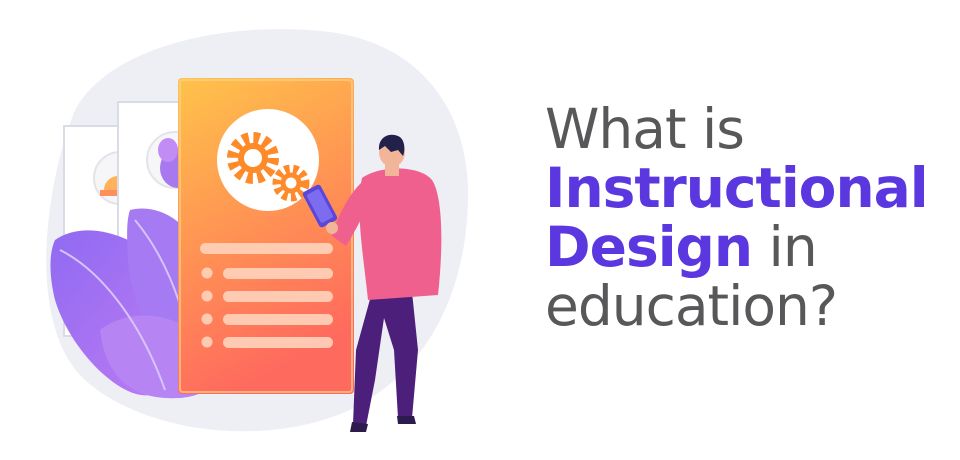 Image resolution: width=960 pixels, height=460 pixels. I want to click on headline-highlight-instructional: Instructional, so click(737, 188).